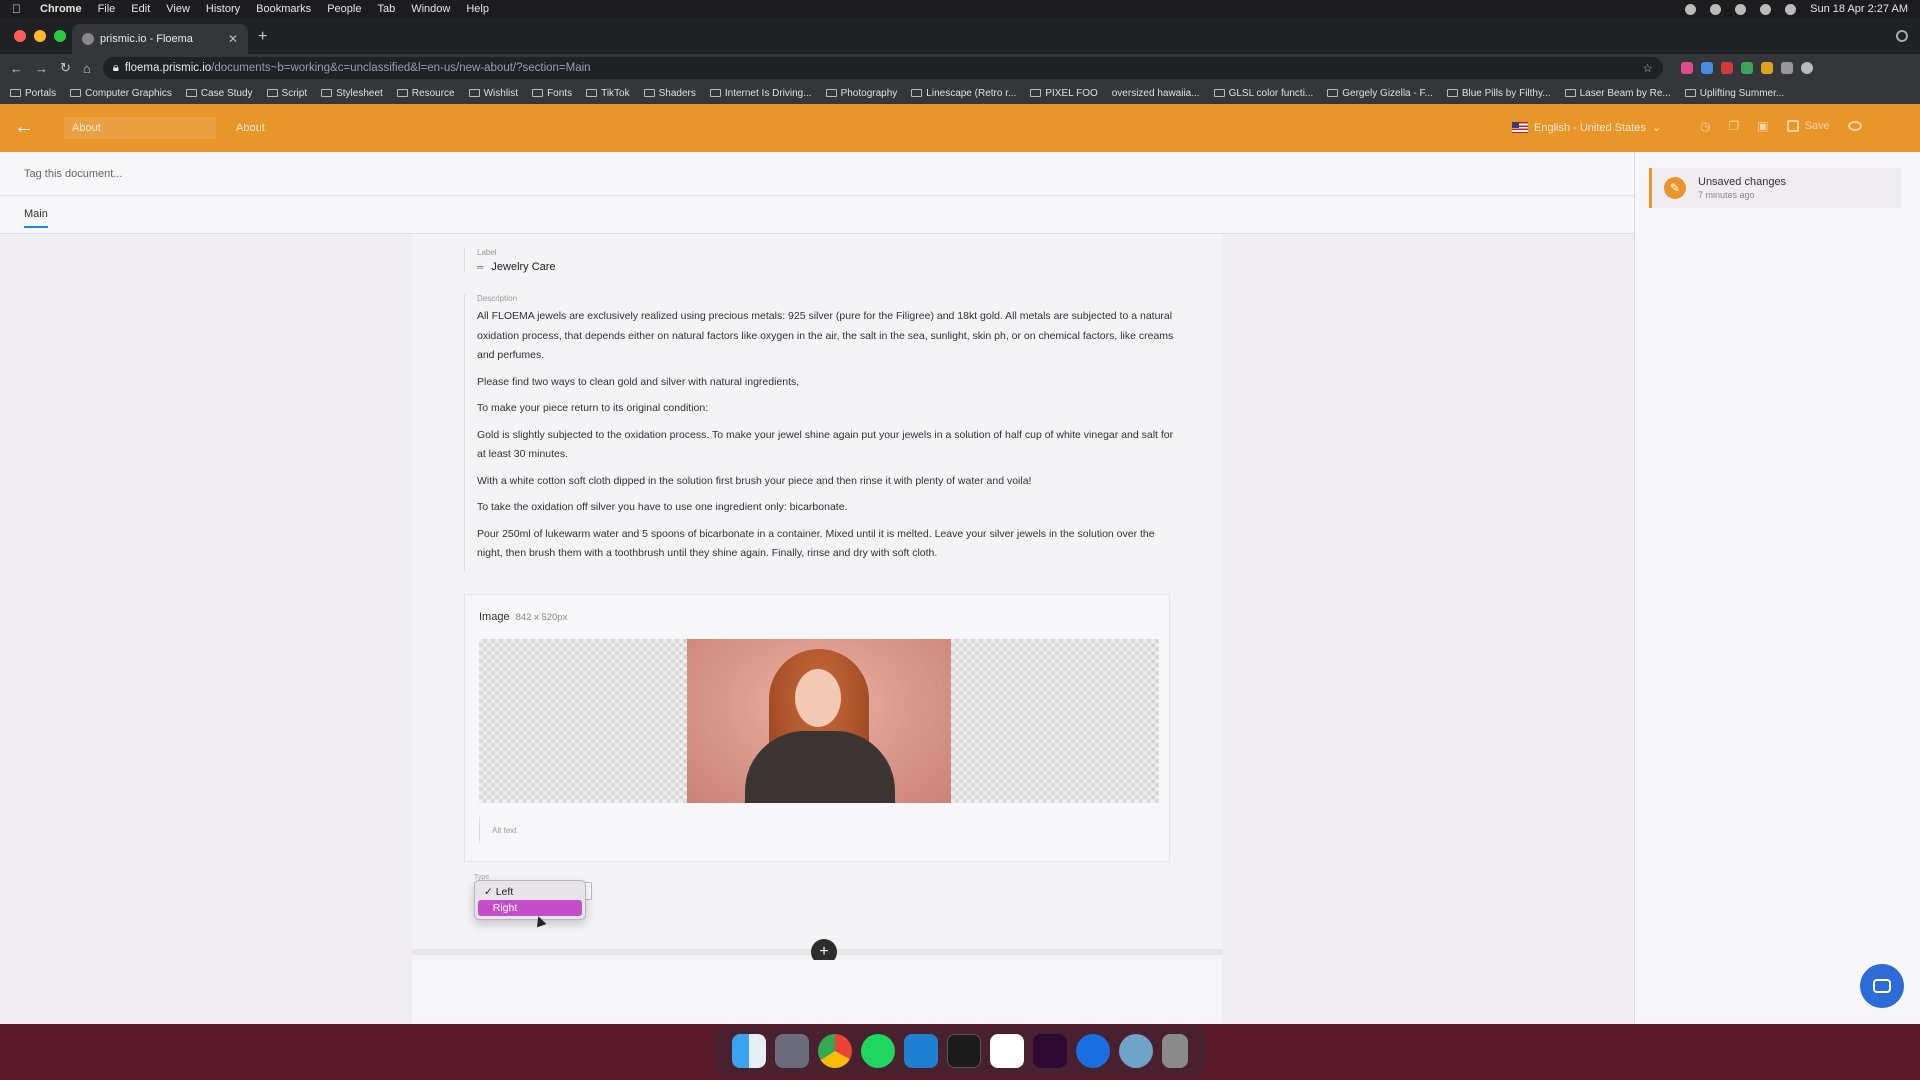 The width and height of the screenshot is (1920, 1080). What do you see at coordinates (65, 68) in the screenshot?
I see `reload-icon: ↻` at bounding box center [65, 68].